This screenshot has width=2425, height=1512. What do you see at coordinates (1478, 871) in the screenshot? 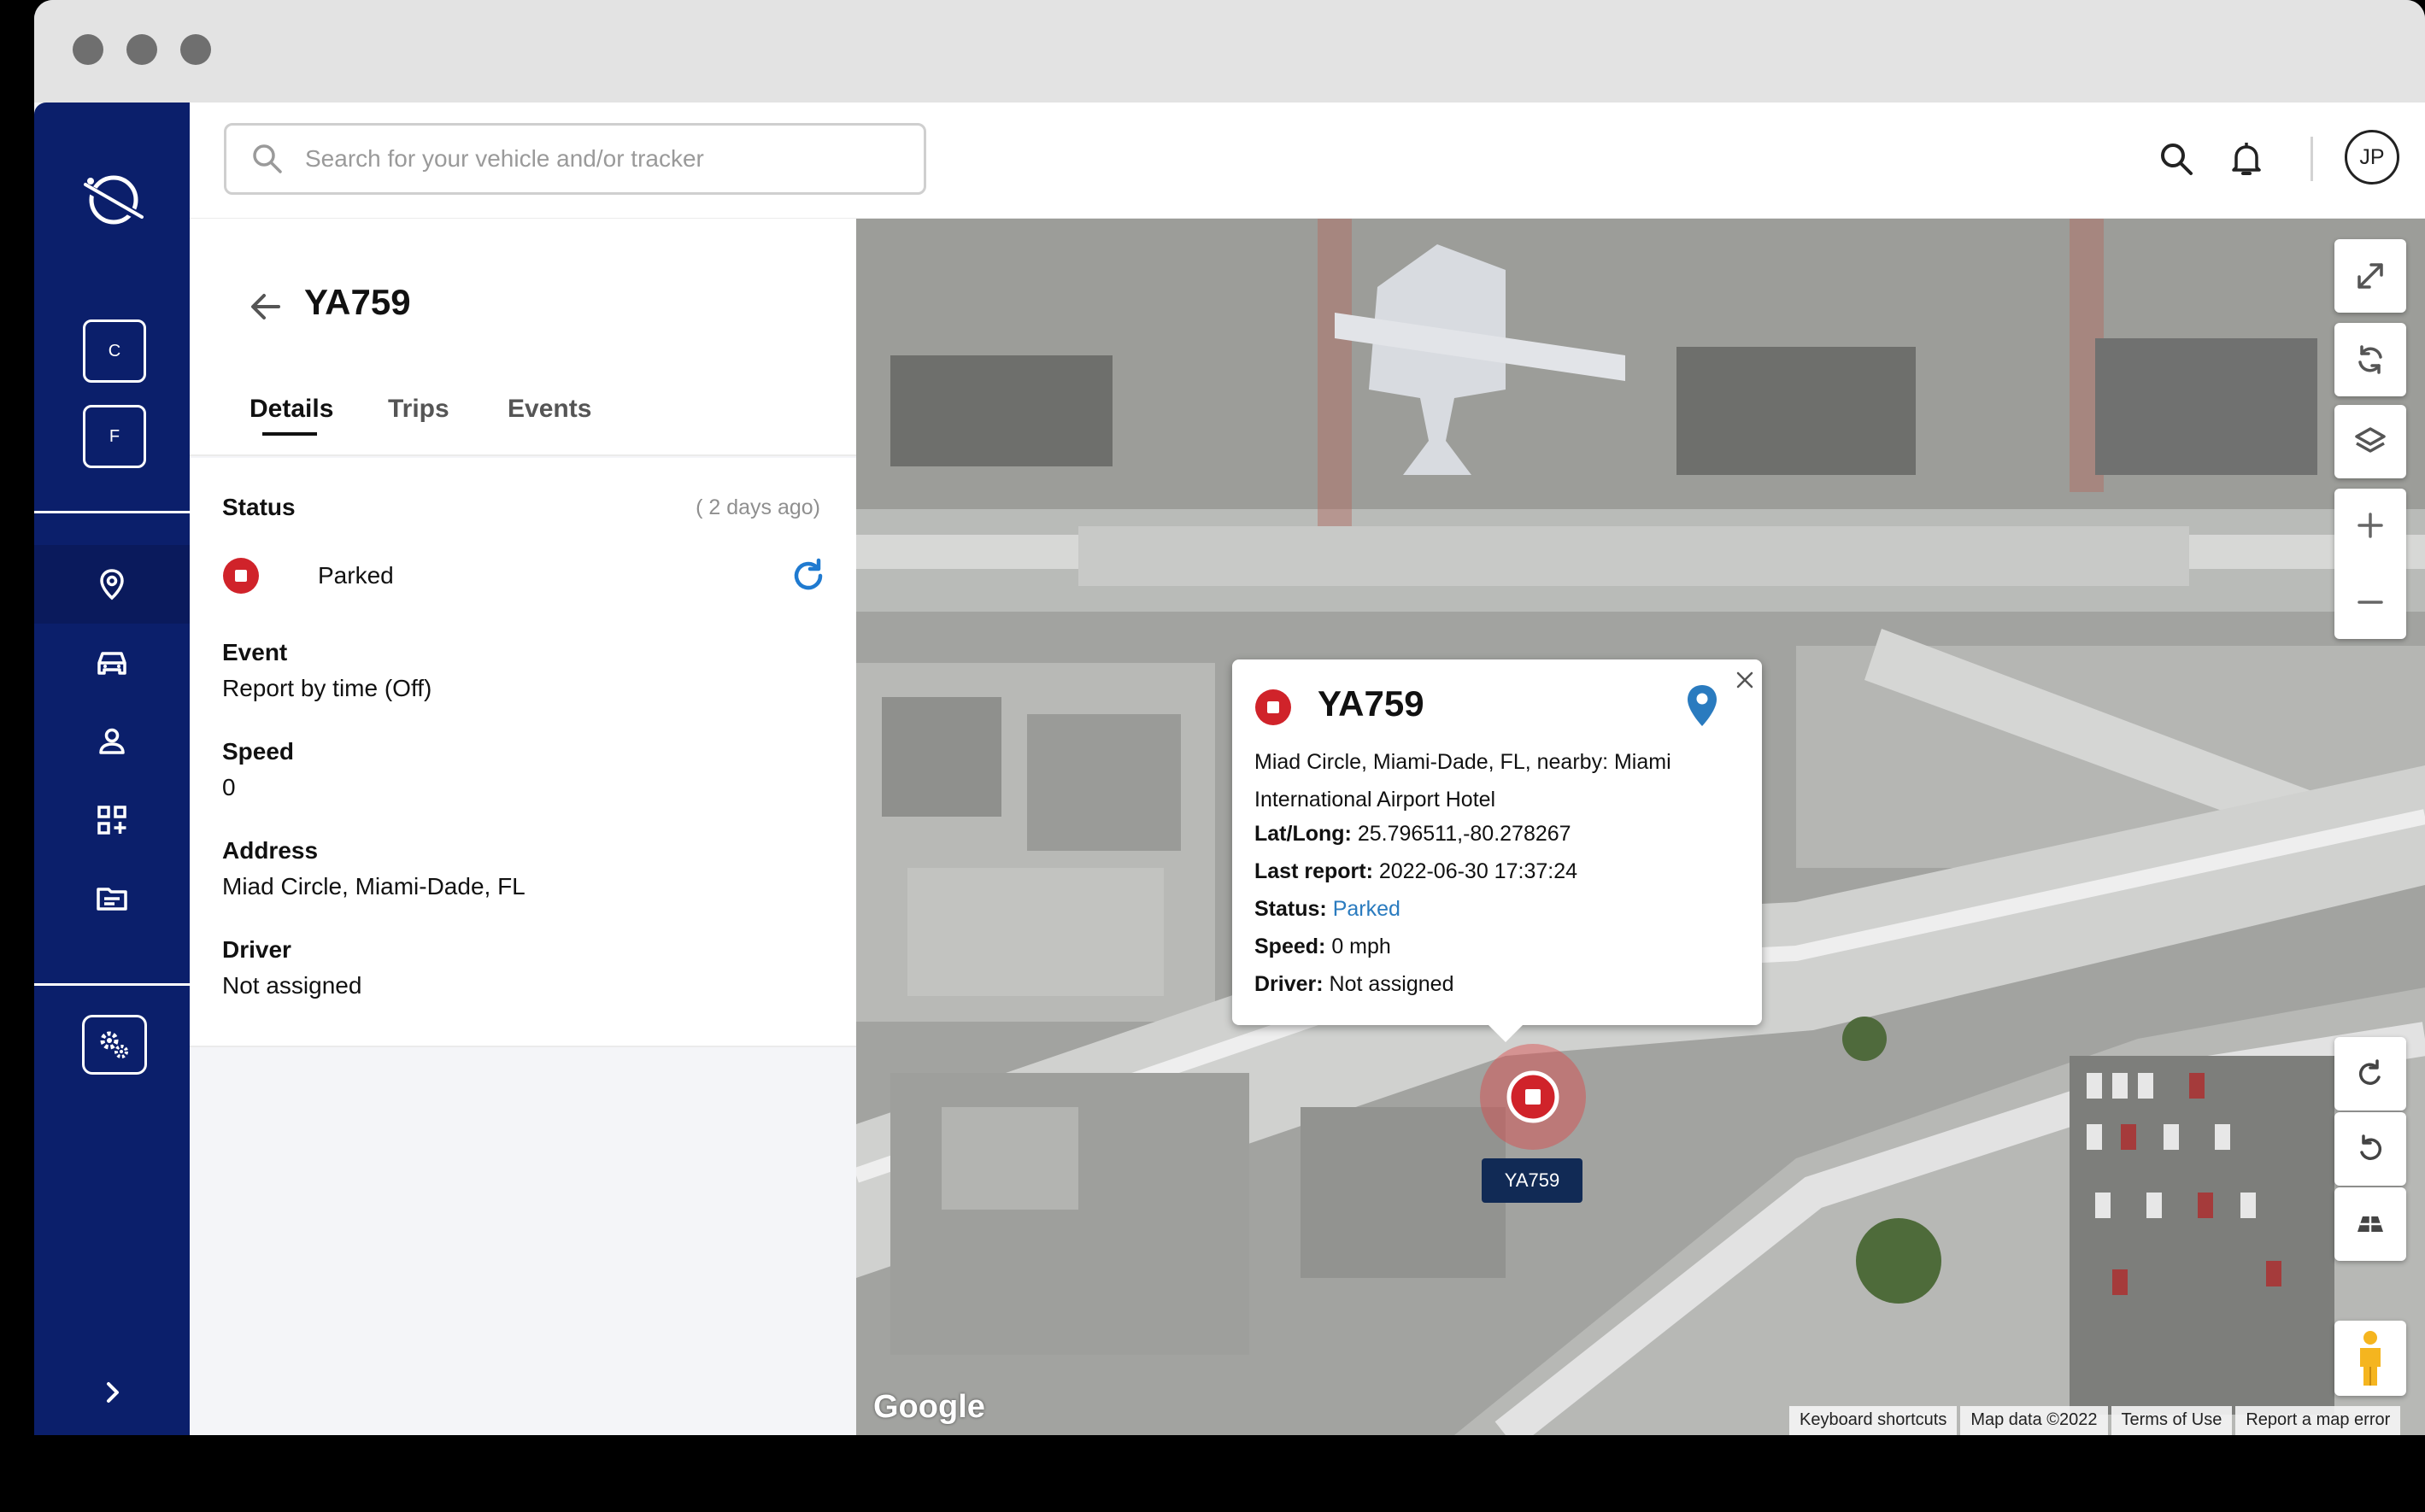
I see `last-report-value: 2022-06-30 17:37:24` at bounding box center [1478, 871].